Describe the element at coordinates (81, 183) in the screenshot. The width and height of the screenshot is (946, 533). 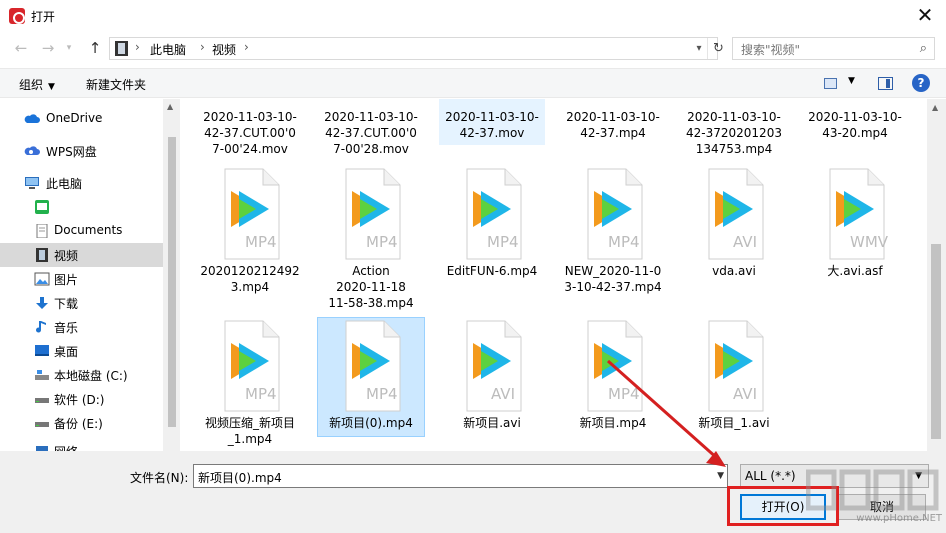
I see `sidebar-item-this-pc: 此电脑` at that location.